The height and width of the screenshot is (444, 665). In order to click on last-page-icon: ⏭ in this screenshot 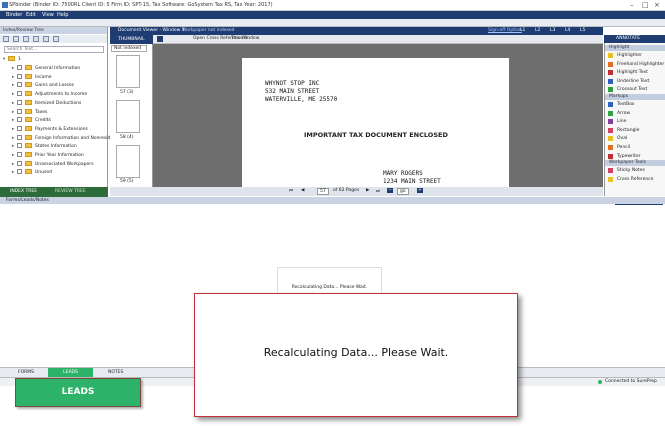, I will do `click(378, 191)`.